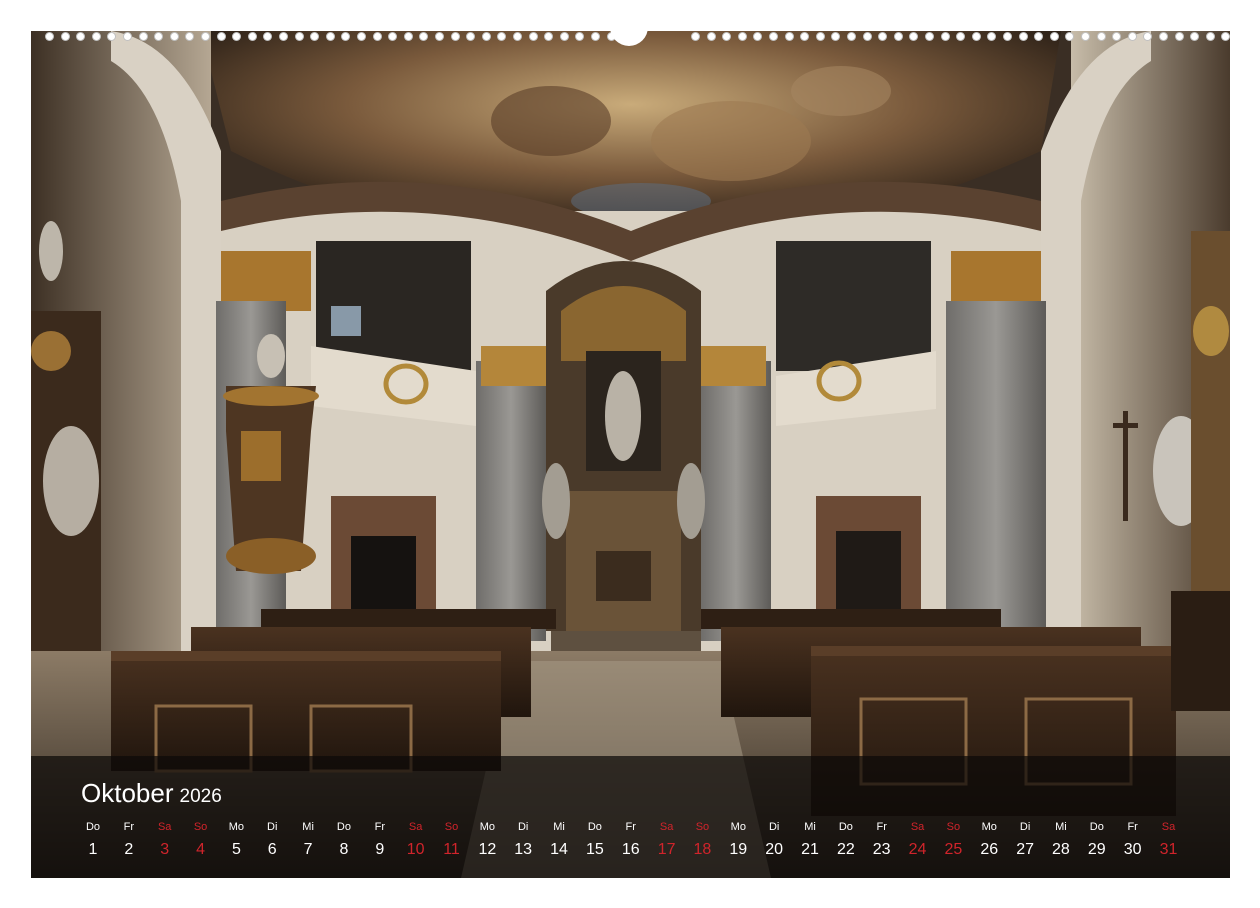 Image resolution: width=1260 pixels, height=908 pixels. Describe the element at coordinates (308, 849) in the screenshot. I see `day-number: 7` at that location.